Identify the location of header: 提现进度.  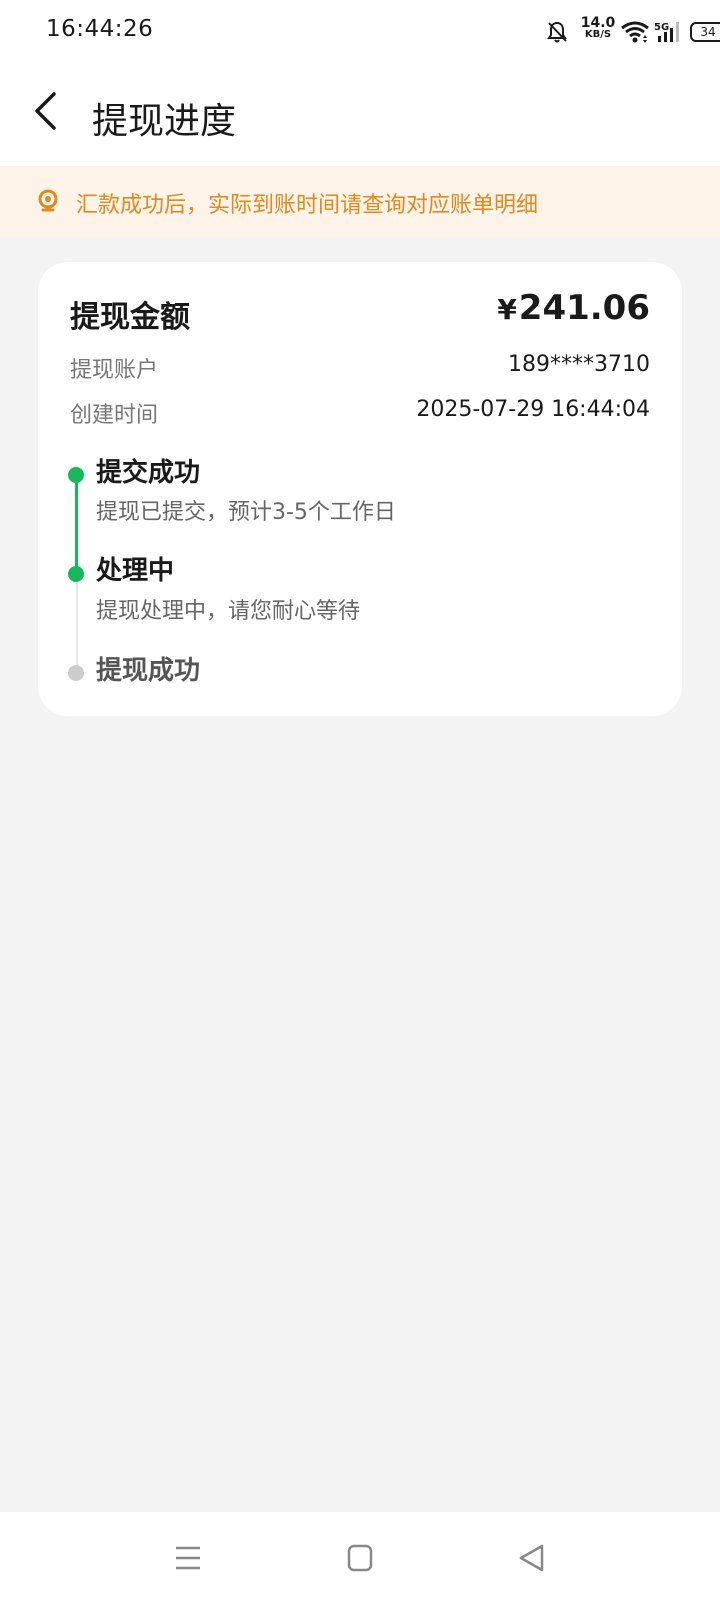
(360, 114).